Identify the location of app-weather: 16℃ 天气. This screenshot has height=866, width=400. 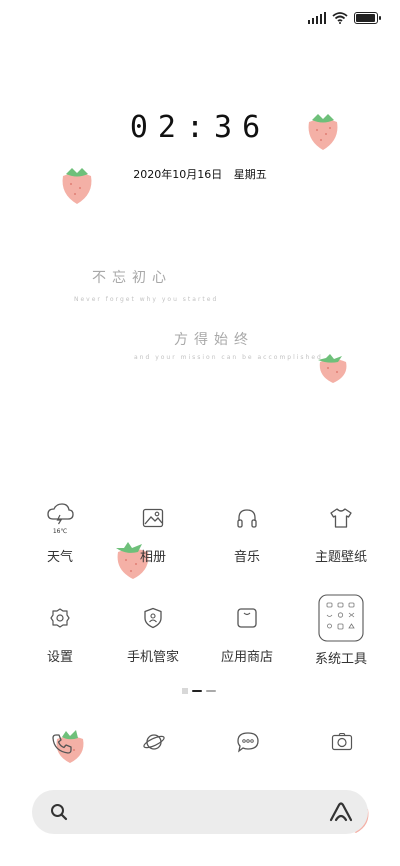
(60, 531).